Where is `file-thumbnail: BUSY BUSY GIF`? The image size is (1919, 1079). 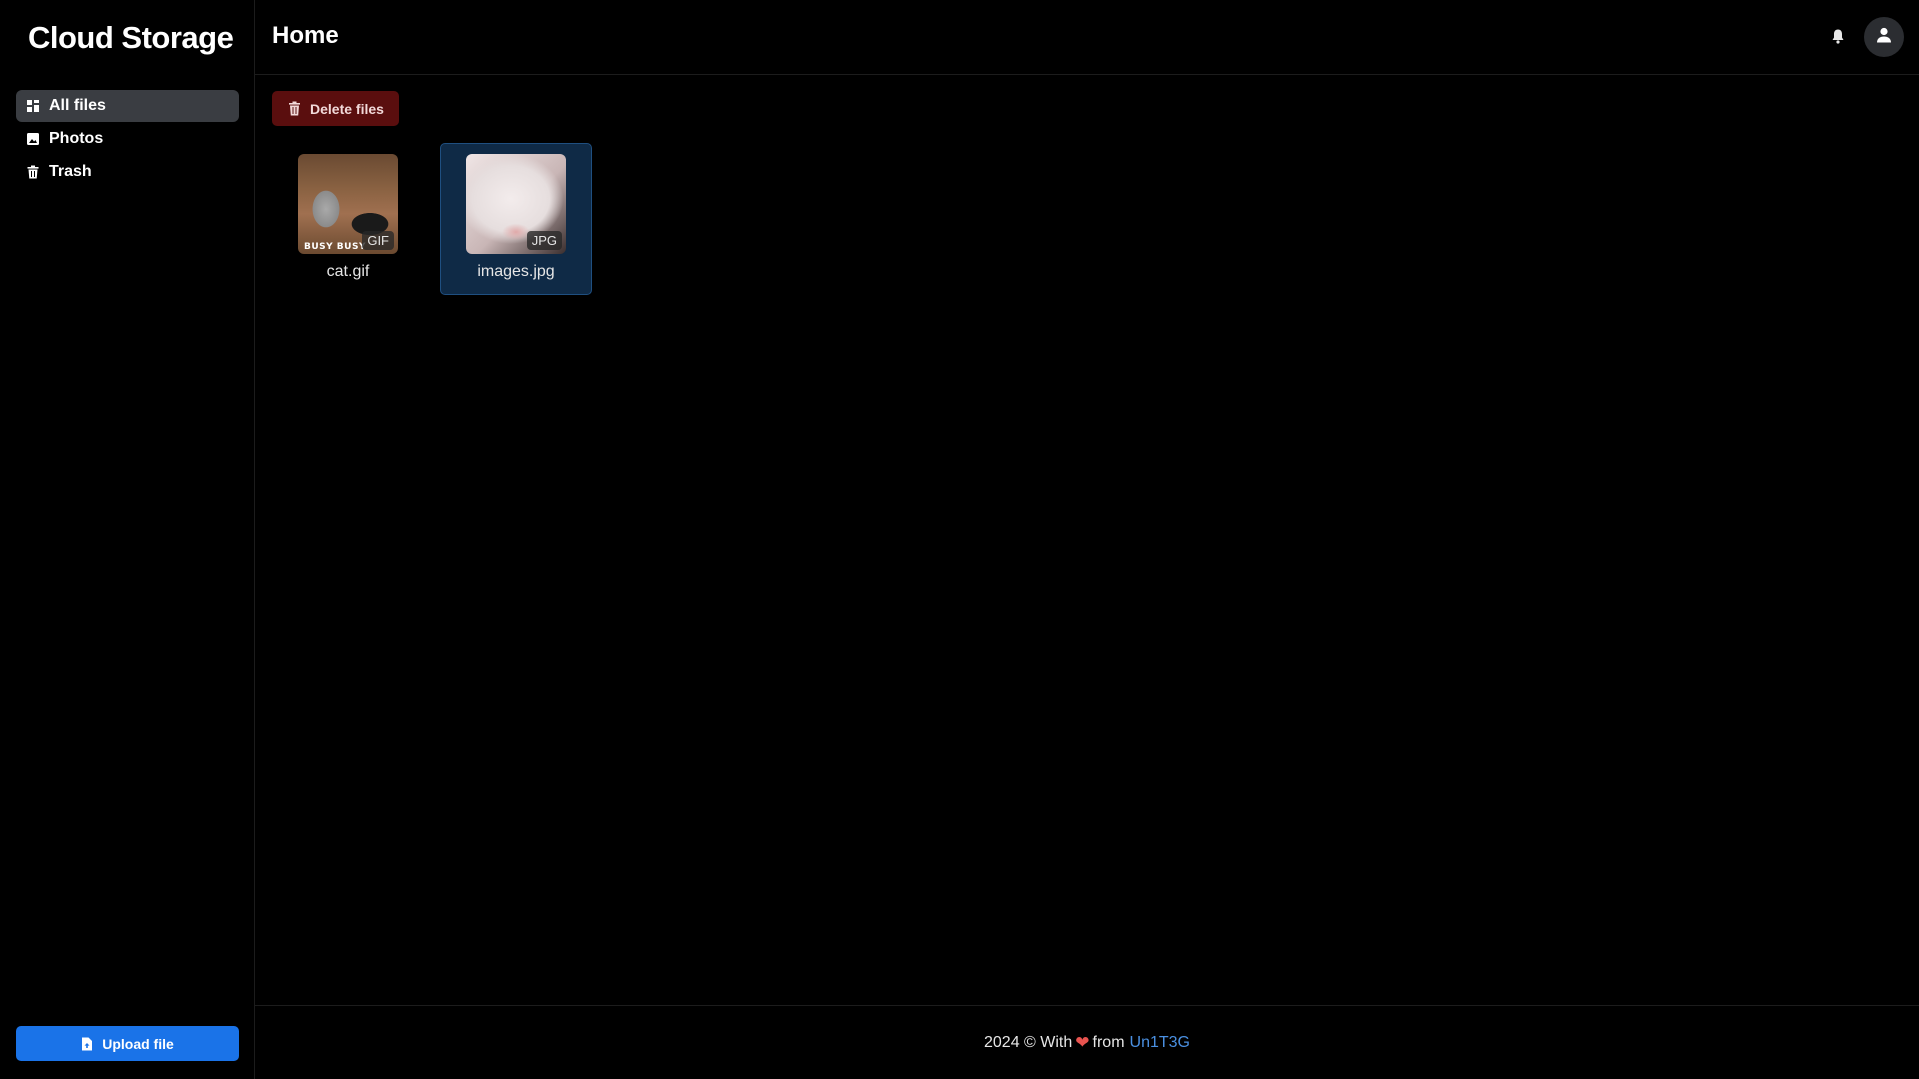
file-thumbnail: BUSY BUSY GIF is located at coordinates (348, 204).